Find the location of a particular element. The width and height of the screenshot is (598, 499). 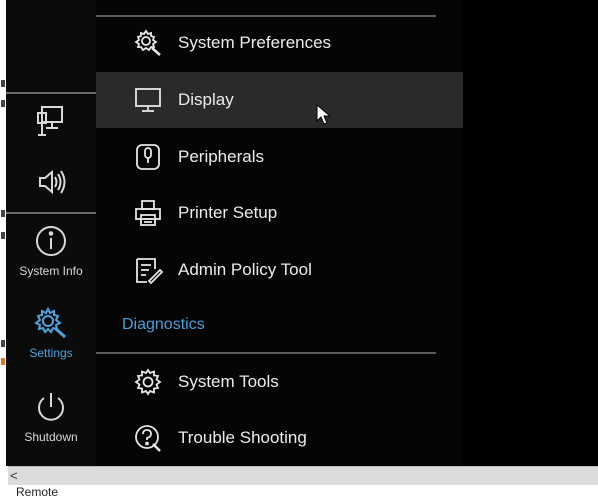

menu-item-label: Peripherals is located at coordinates (221, 156).